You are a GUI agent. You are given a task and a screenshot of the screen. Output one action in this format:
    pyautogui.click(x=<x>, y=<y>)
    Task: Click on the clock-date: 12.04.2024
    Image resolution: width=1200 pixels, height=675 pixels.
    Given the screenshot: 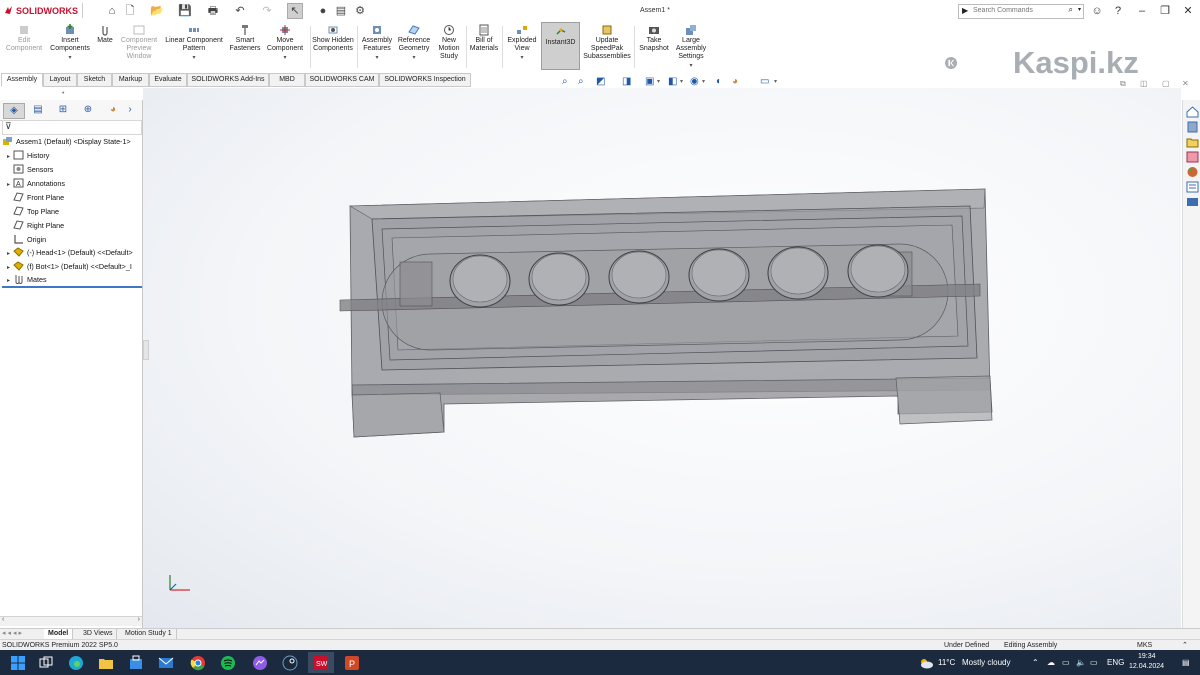 What is the action you would take?
    pyautogui.click(x=1146, y=666)
    